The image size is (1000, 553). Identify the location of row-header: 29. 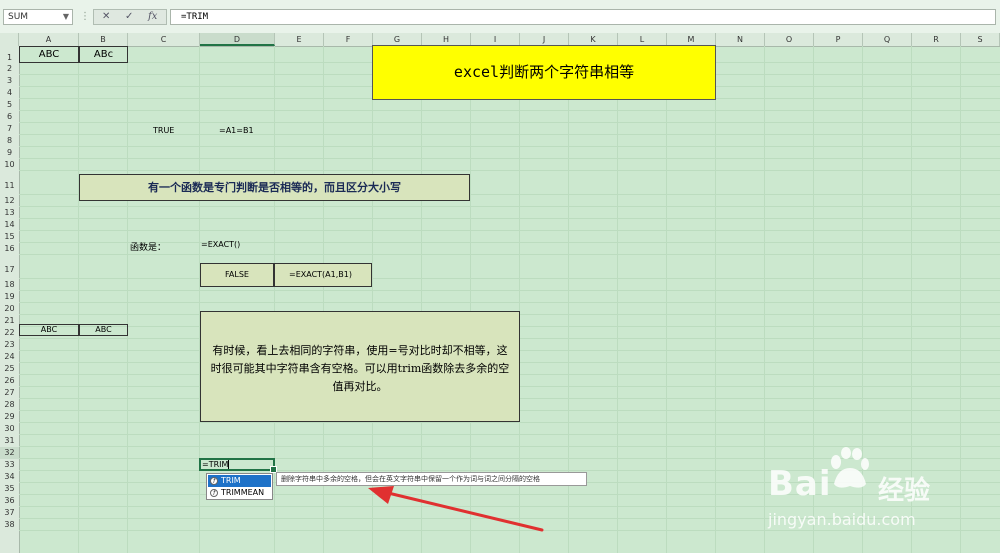
(9, 417).